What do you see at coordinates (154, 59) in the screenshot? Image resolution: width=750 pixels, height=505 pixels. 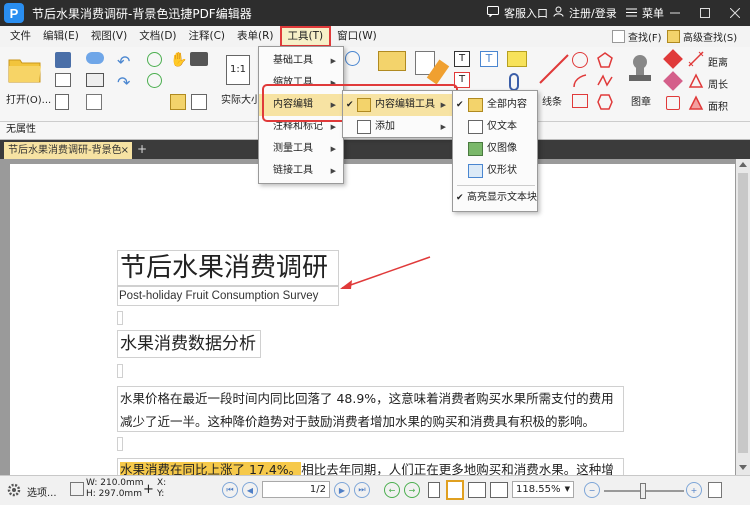 I see `back-icon` at bounding box center [154, 59].